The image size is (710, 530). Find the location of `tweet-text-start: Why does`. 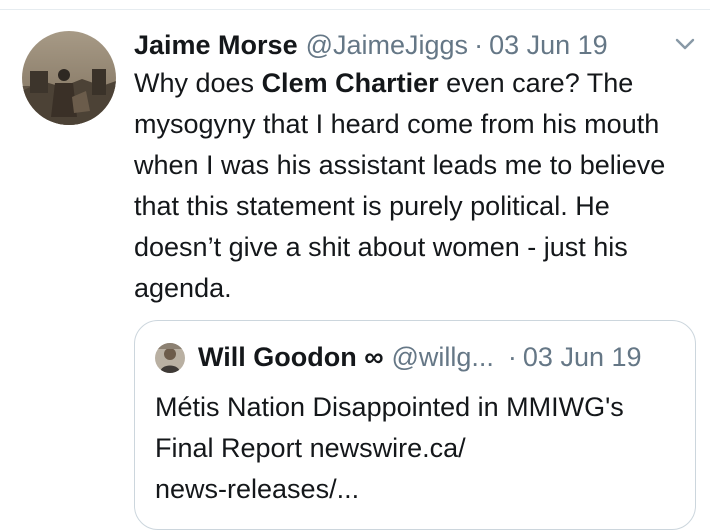

tweet-text-start: Why does is located at coordinates (198, 83).